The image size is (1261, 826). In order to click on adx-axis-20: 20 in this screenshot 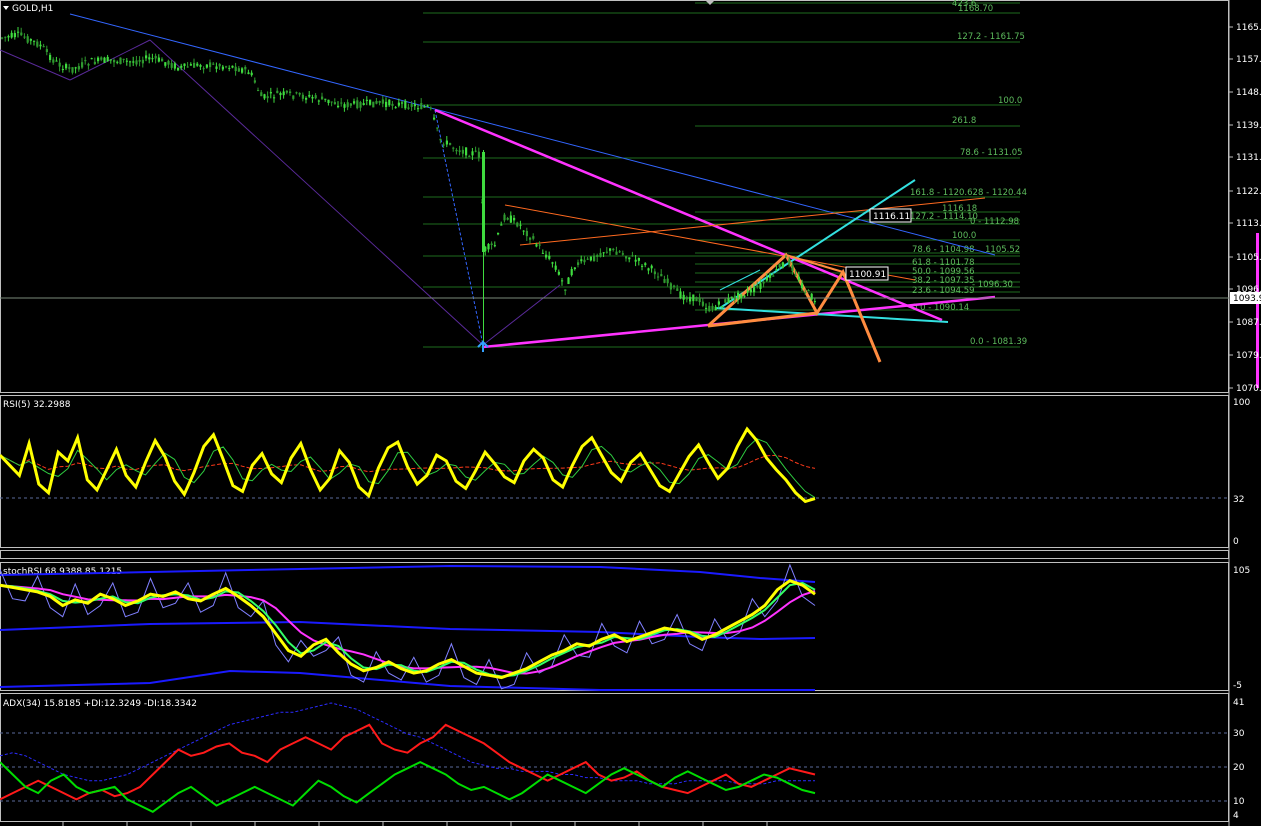, I will do `click(1239, 768)`.